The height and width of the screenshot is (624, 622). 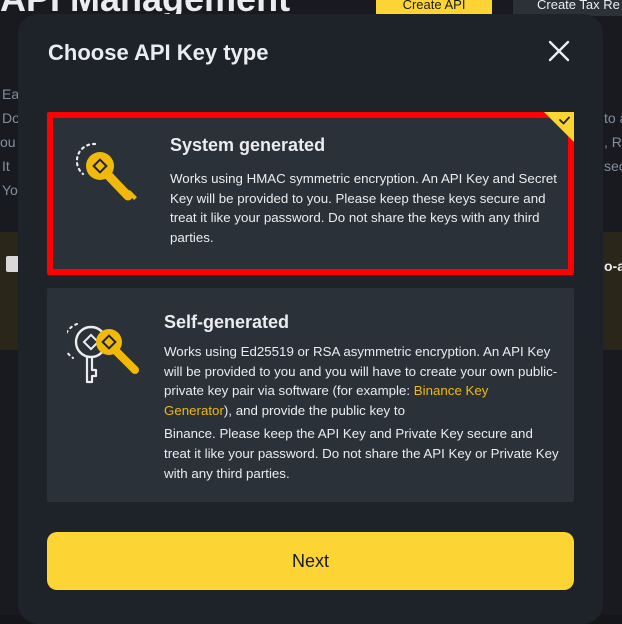 I want to click on background-banner-text: o-a, so click(x=613, y=266).